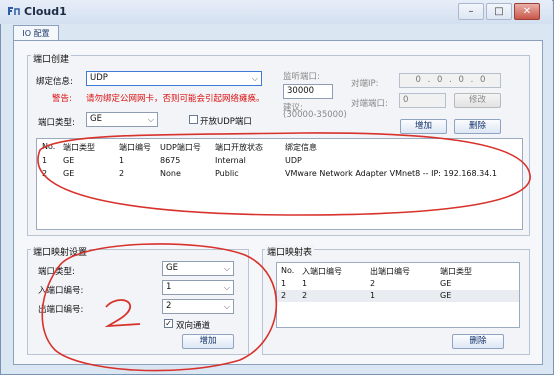 The height and width of the screenshot is (375, 554). I want to click on maximize-button: □, so click(499, 11).